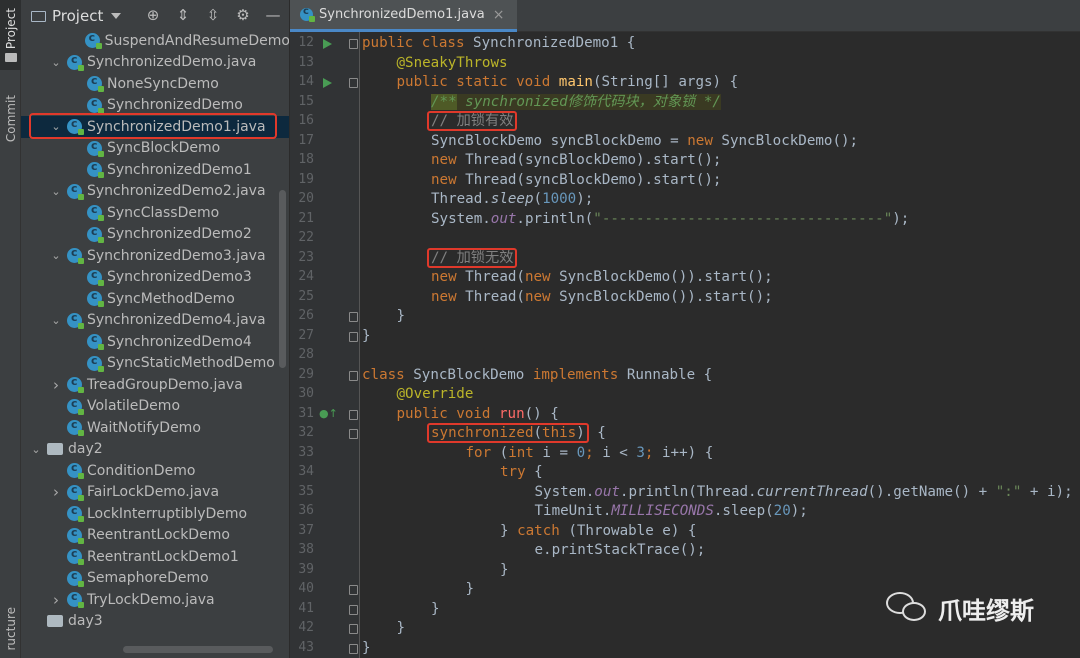 This screenshot has width=1080, height=658. What do you see at coordinates (790, 140) in the screenshot?
I see `code-token: SyncBlockDemo();` at bounding box center [790, 140].